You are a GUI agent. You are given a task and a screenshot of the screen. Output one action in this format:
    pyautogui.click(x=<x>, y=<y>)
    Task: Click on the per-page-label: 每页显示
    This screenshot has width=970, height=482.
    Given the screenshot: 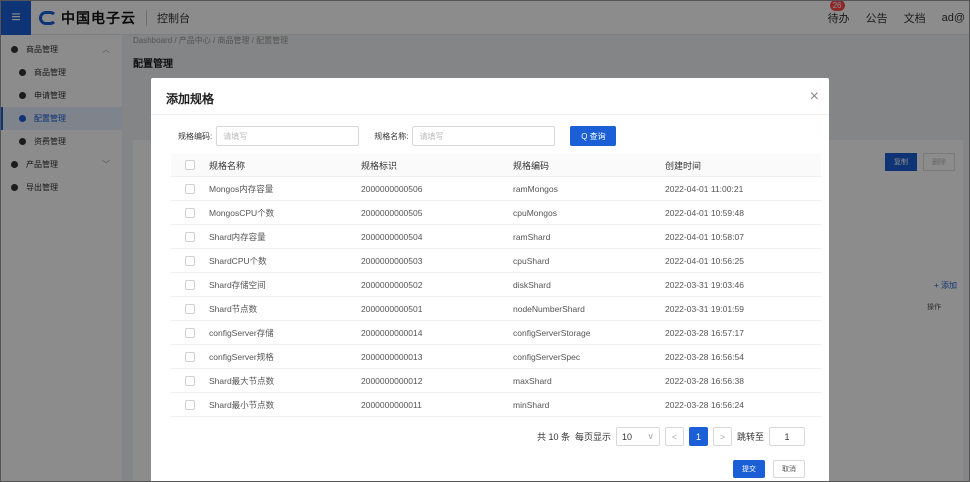 What is the action you would take?
    pyautogui.click(x=592, y=437)
    